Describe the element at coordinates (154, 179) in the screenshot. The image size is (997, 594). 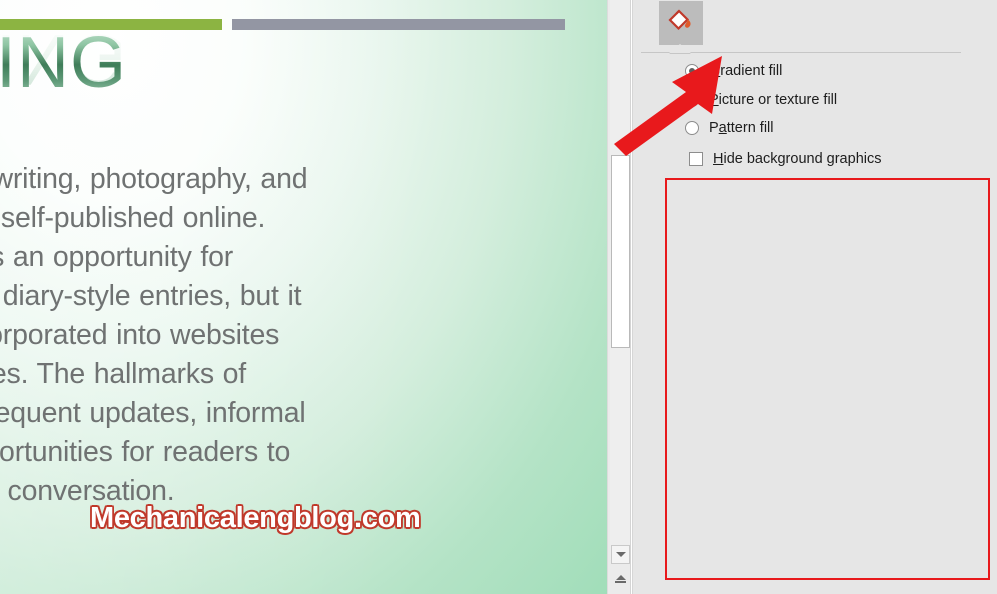
I see `slide-body-line: refers to writing, photography, and` at that location.